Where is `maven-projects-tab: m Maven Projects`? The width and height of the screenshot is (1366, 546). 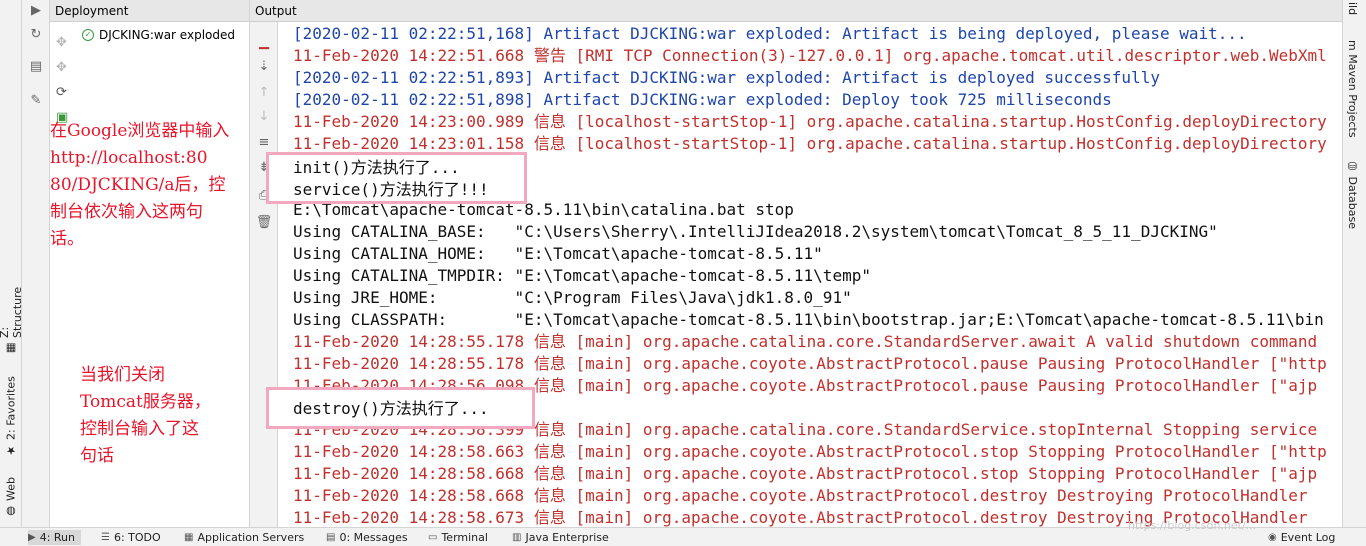 maven-projects-tab: m Maven Projects is located at coordinates (1352, 89).